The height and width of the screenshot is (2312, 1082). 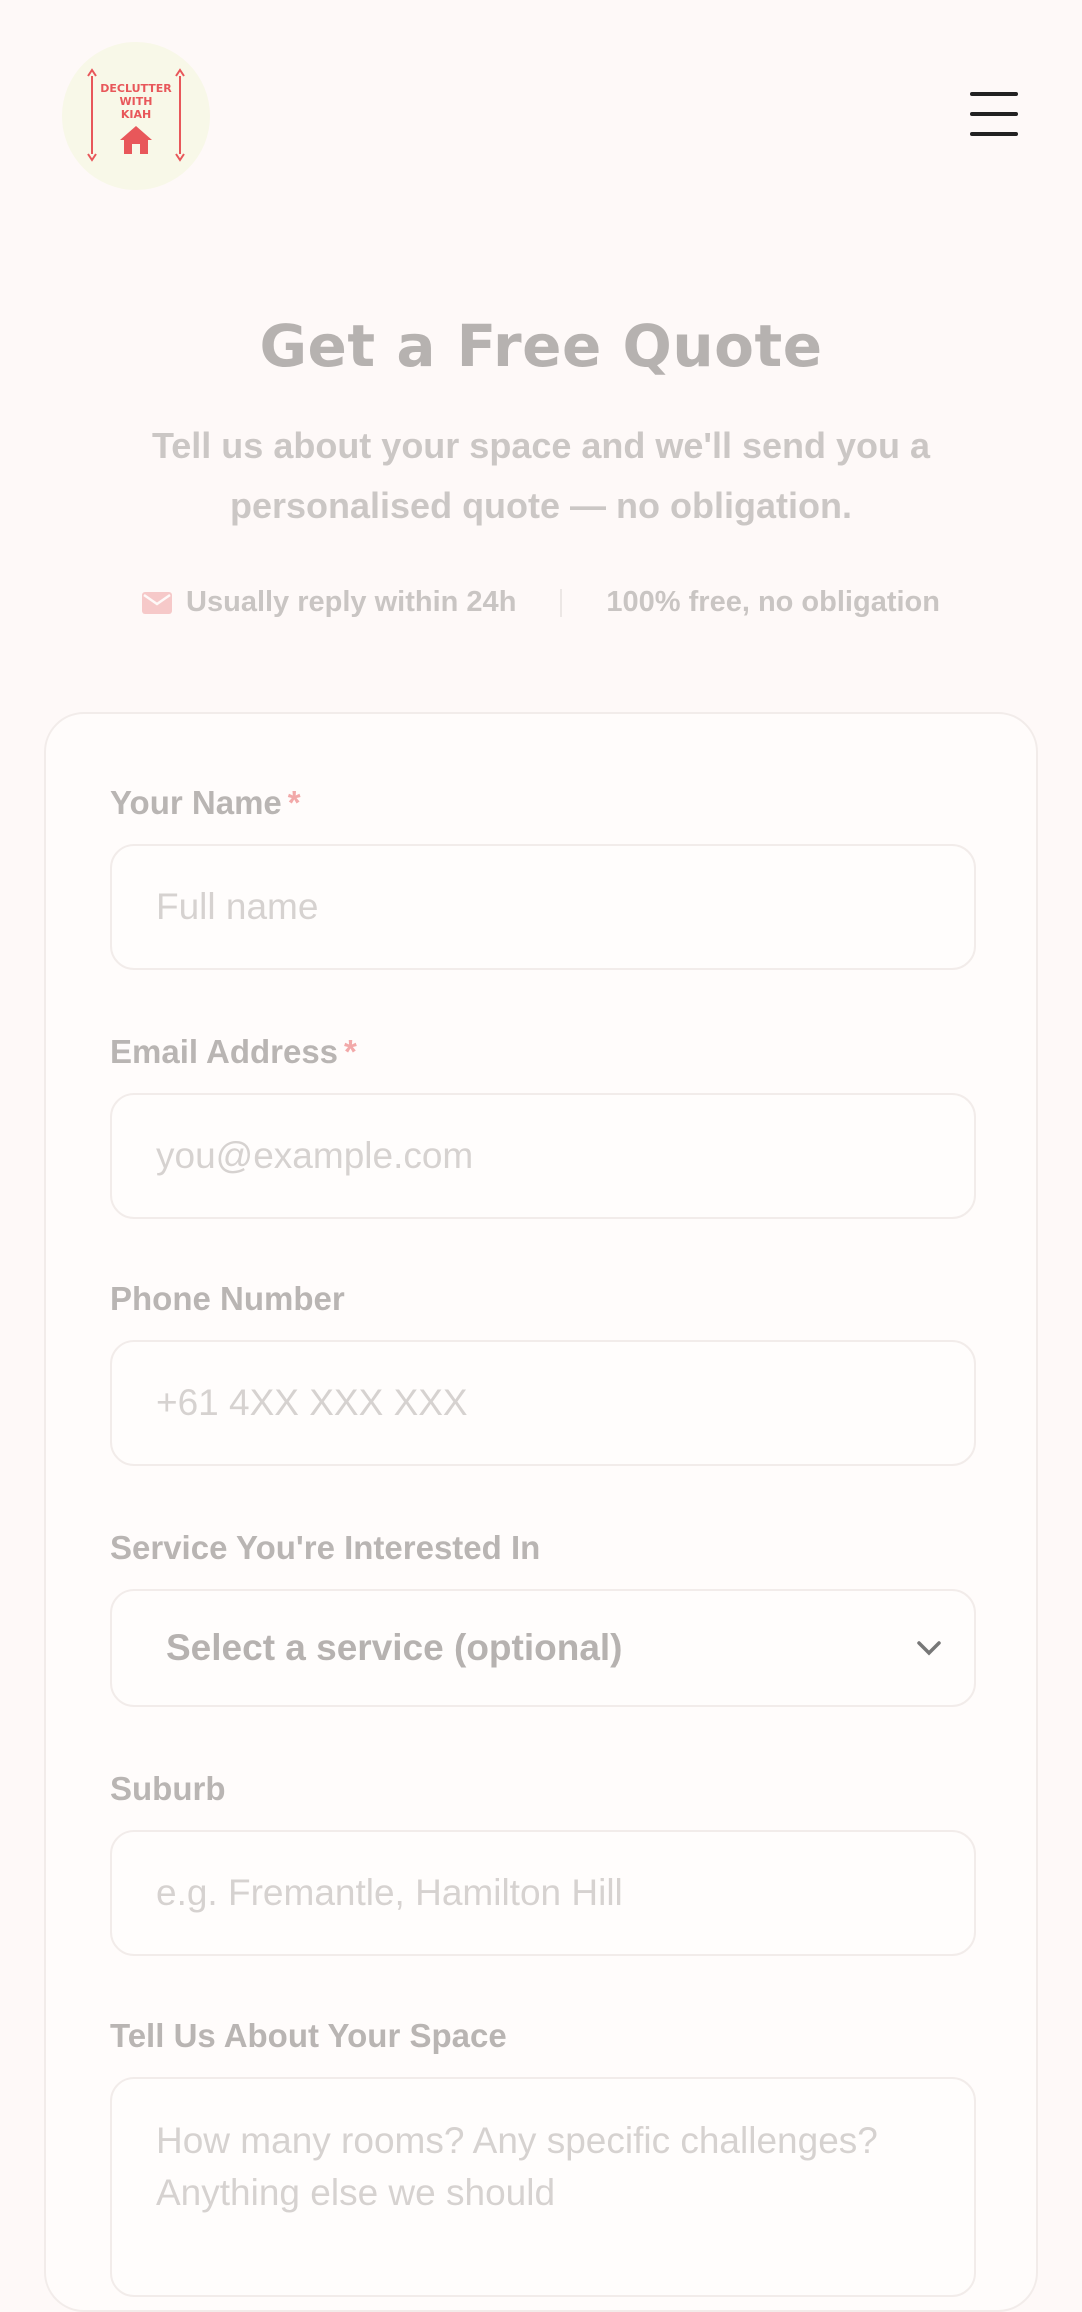 I want to click on email-field-group: Email Address * you@example.com, so click(x=543, y=1126).